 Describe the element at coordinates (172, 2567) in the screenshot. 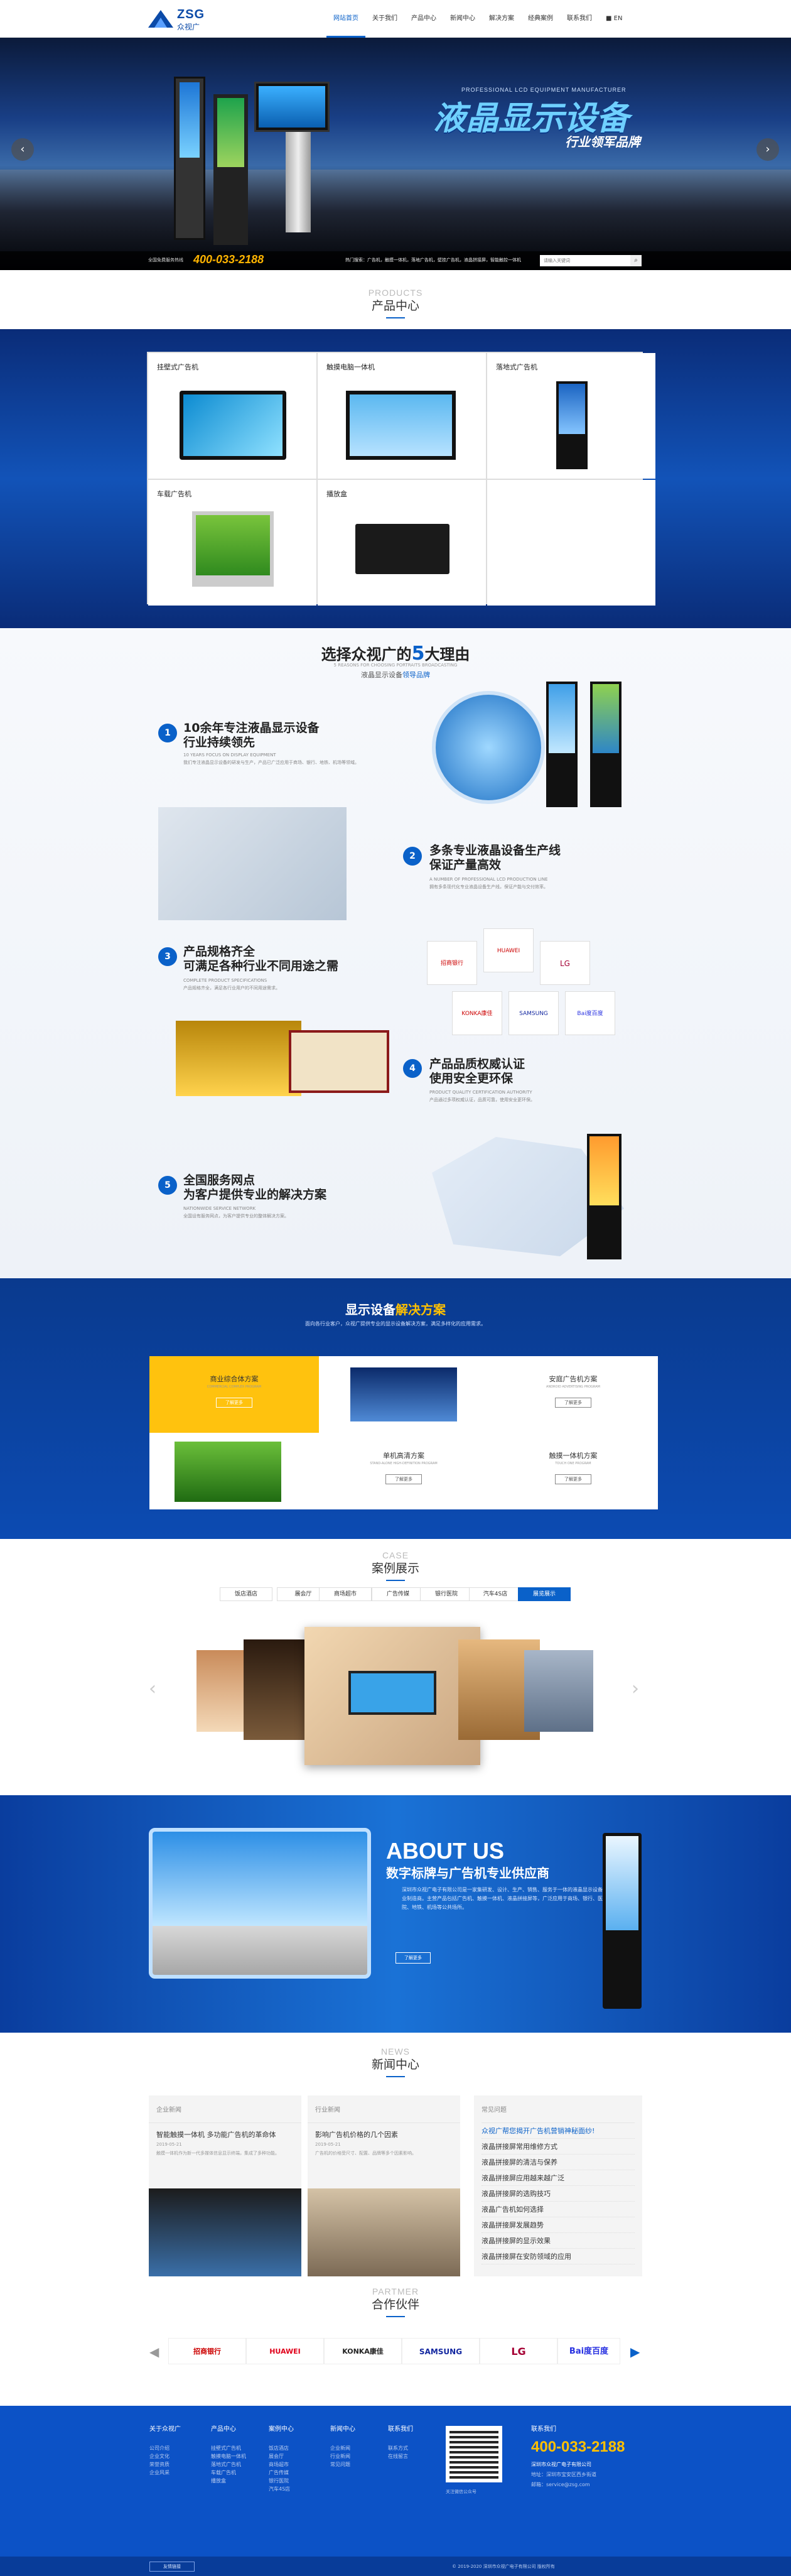

I see `friend-links-button: 友情链接` at that location.